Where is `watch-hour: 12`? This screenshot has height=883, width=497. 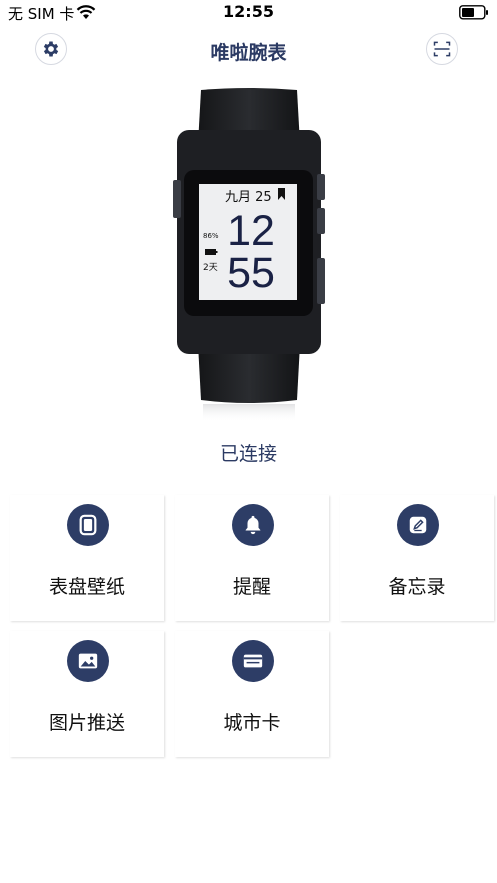
watch-hour: 12 is located at coordinates (251, 231).